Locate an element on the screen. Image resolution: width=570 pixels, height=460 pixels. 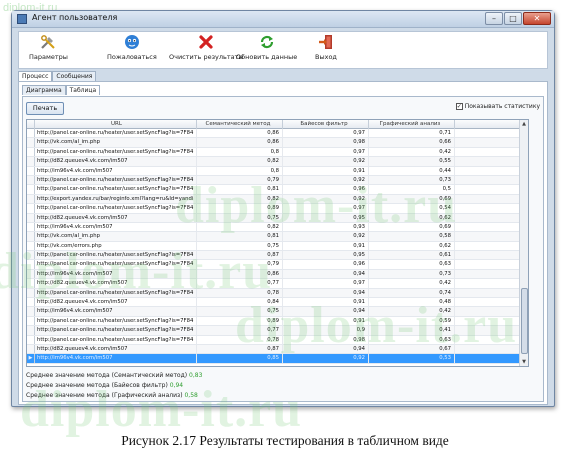
show-stats-checkbox: ✓ is located at coordinates (459, 106).